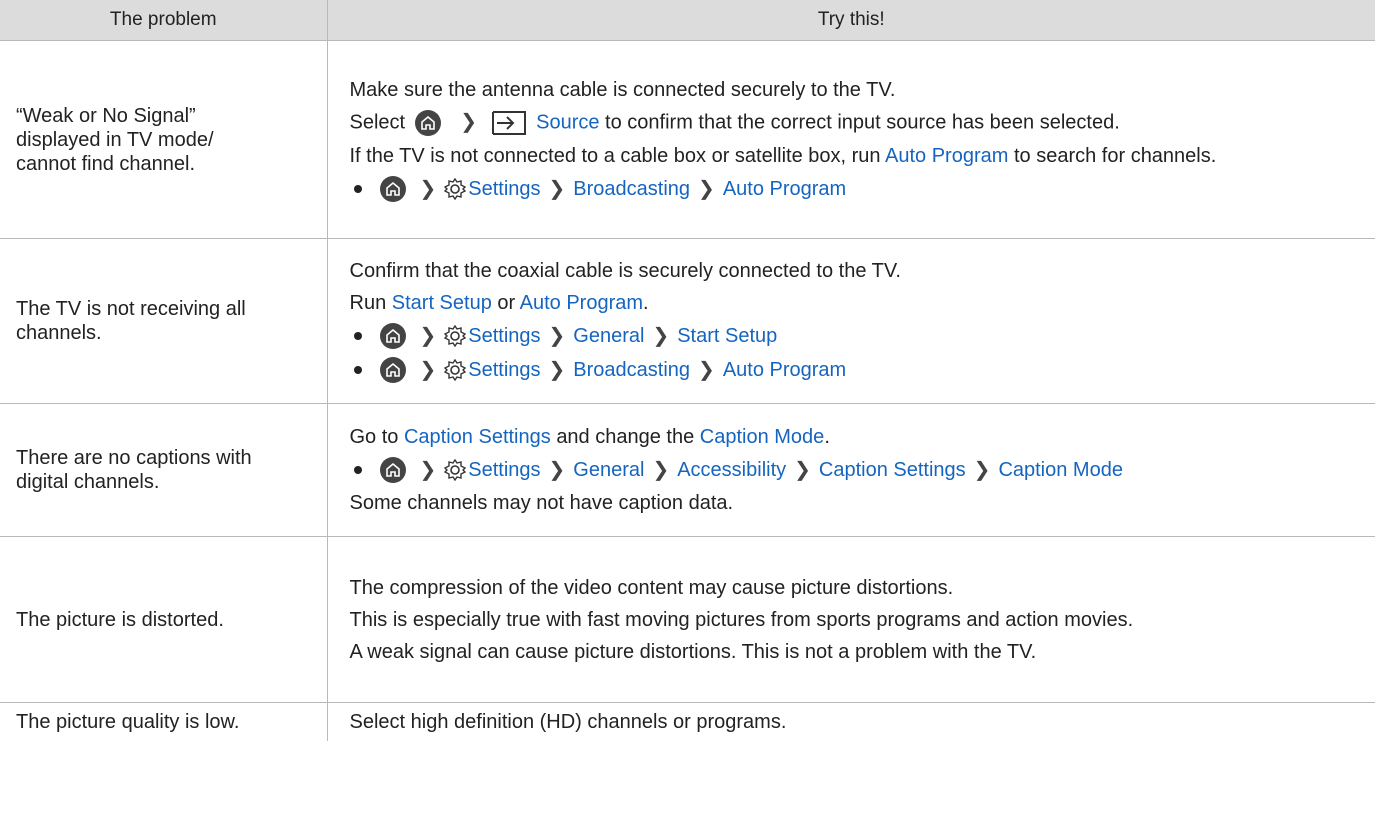 This screenshot has width=1375, height=839. Describe the element at coordinates (499, 303) in the screenshot. I see `solution-line: Run Start Setup or Auto Program.` at that location.